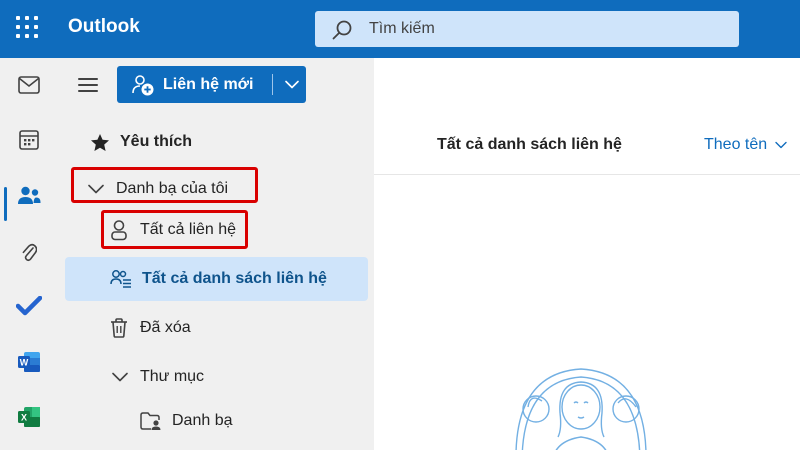 This screenshot has height=450, width=800. I want to click on new-contact-label: Liên hệ mới, so click(208, 84).